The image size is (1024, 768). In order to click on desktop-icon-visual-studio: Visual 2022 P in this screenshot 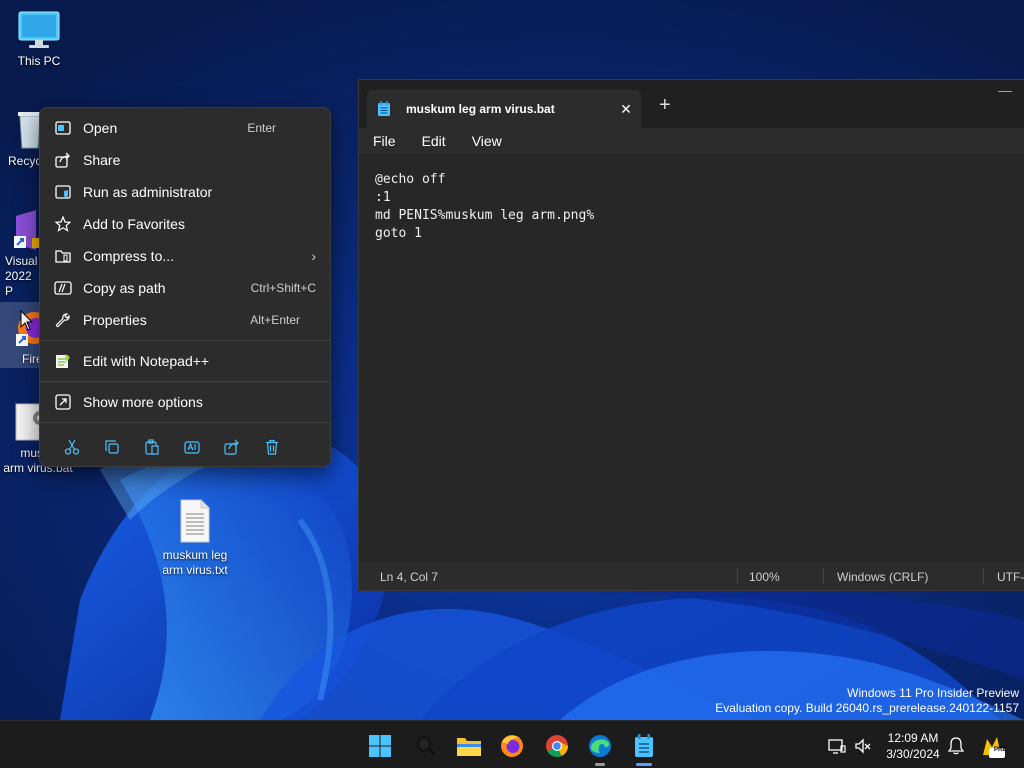, I will do `click(20, 254)`.